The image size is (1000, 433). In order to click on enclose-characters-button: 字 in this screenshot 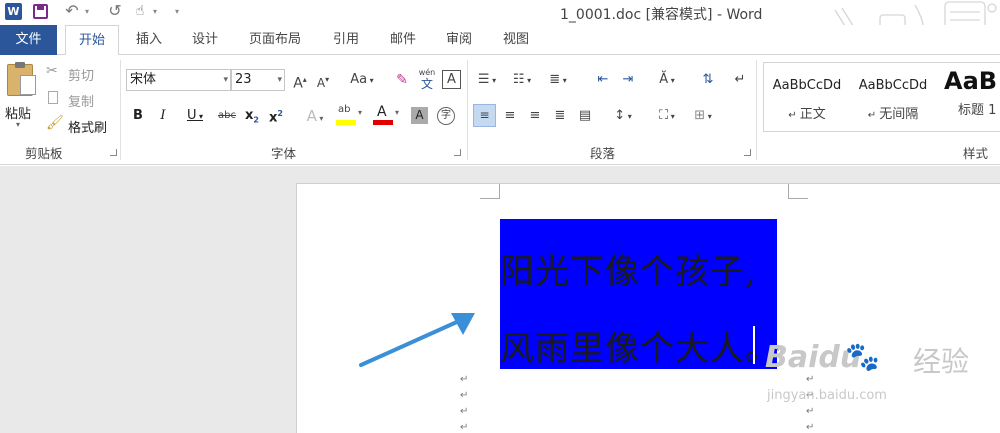, I will do `click(446, 116)`.